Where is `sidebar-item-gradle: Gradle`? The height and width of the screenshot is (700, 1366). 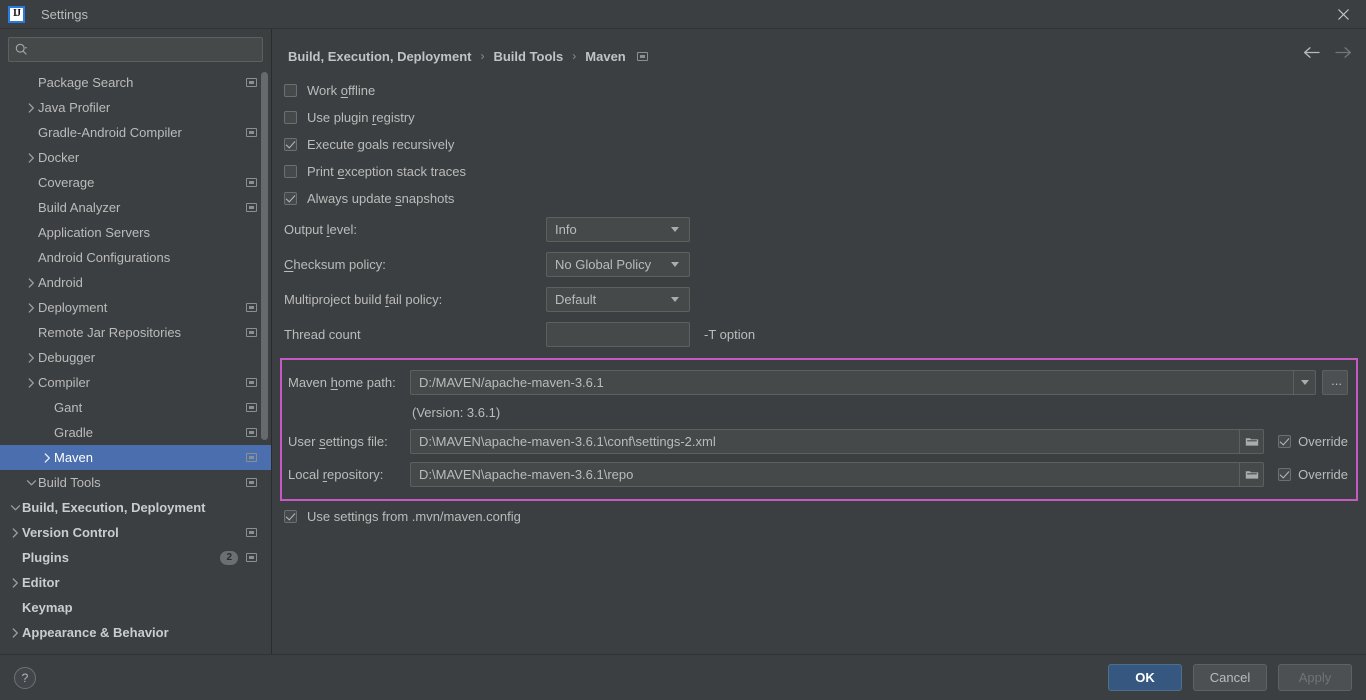
sidebar-item-gradle: Gradle is located at coordinates (135, 432).